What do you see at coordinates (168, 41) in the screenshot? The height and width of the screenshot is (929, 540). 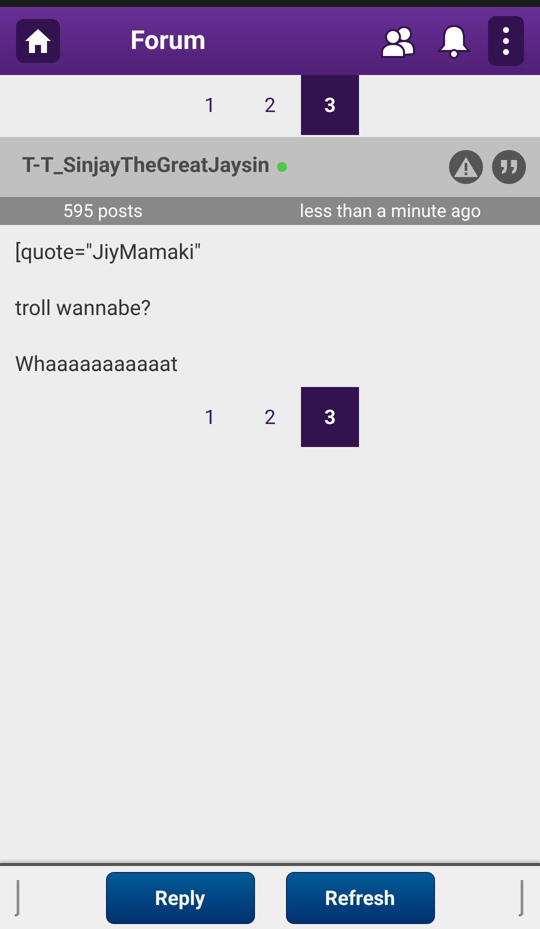 I see `header-title: Forum` at bounding box center [168, 41].